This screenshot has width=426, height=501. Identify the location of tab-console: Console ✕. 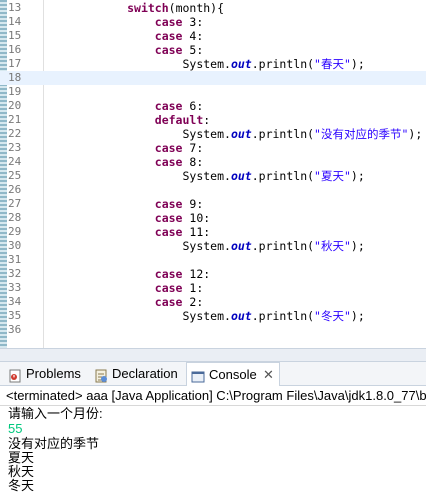
(233, 374).